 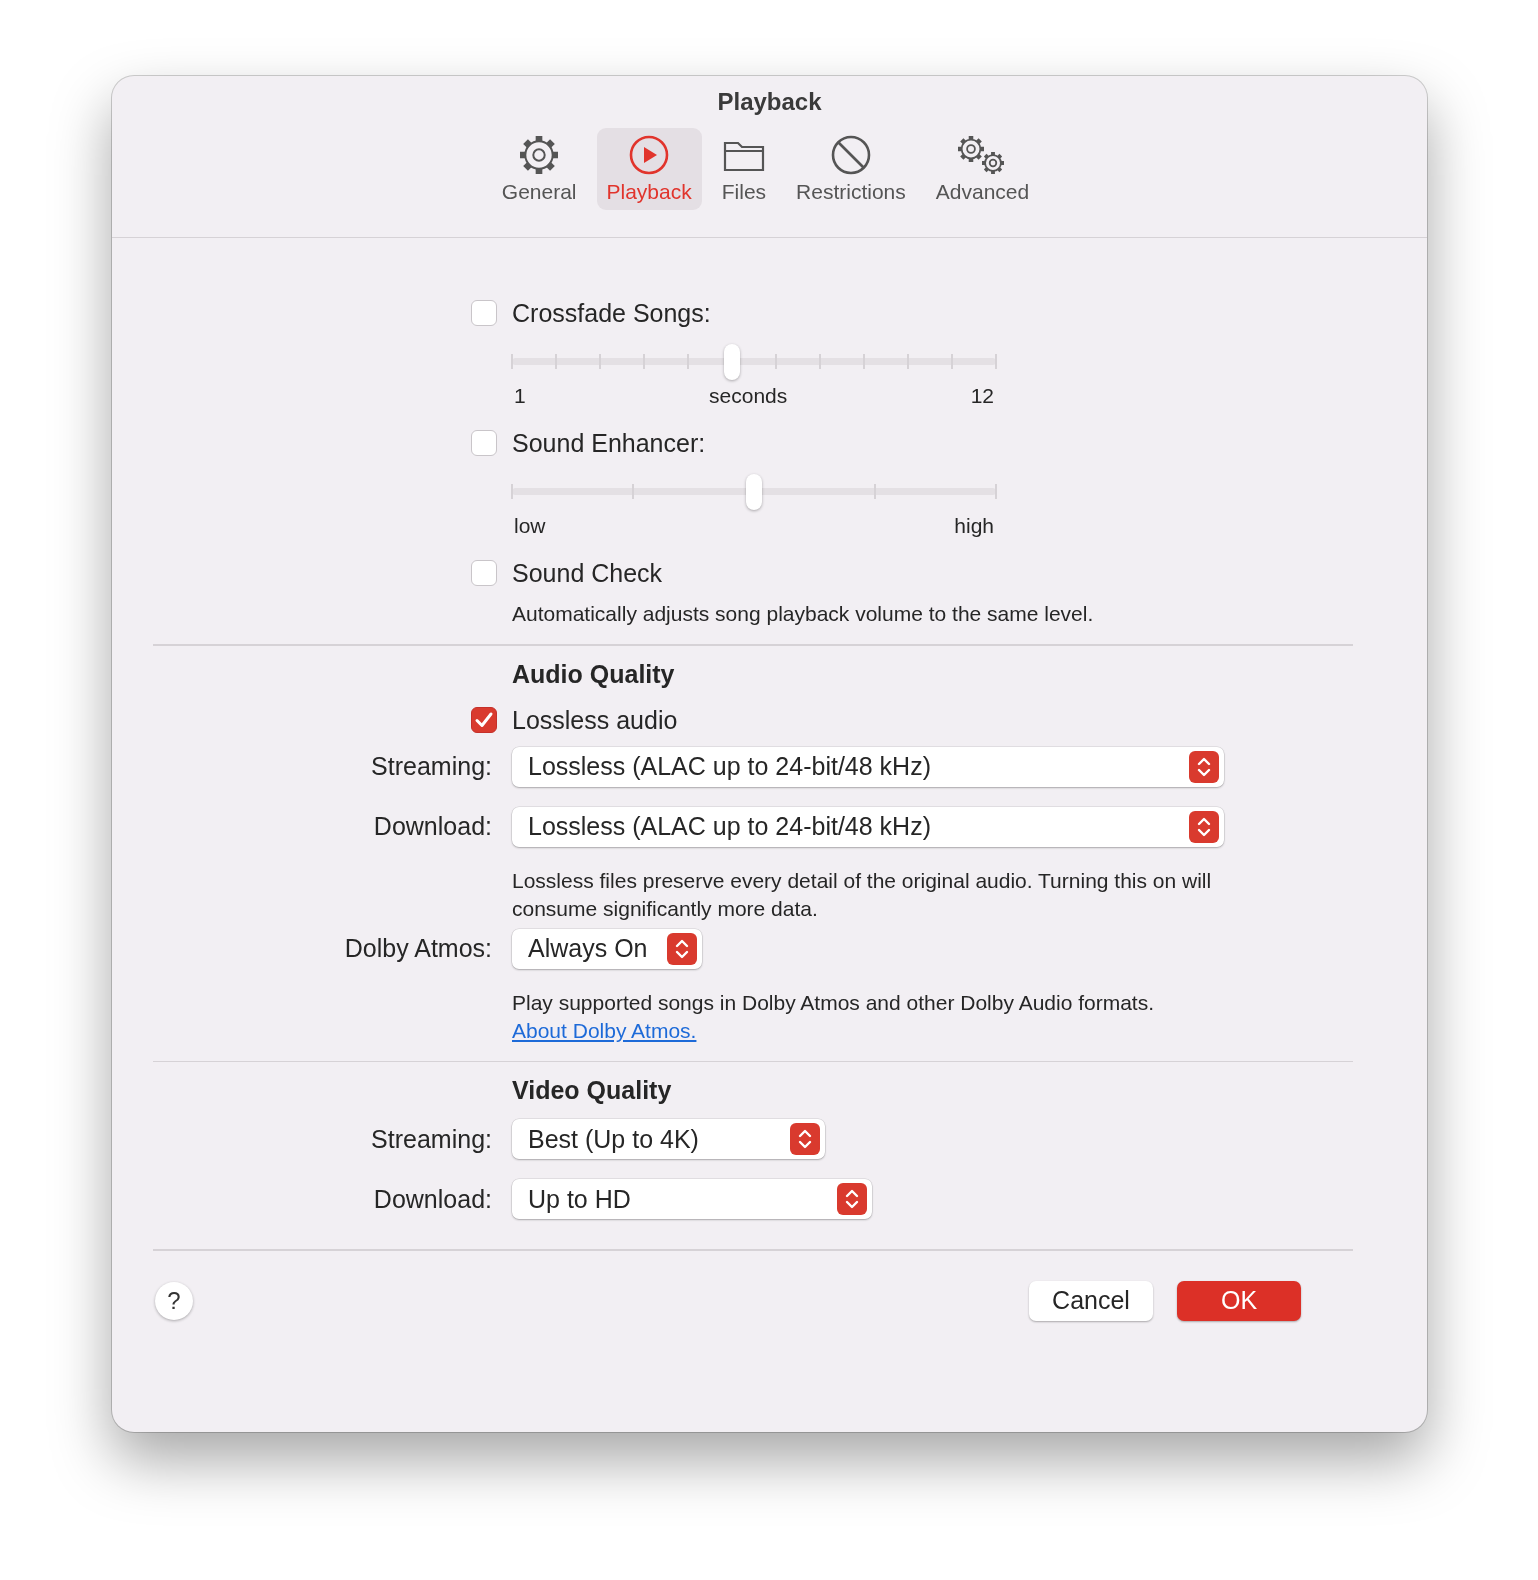 What do you see at coordinates (418, 948) in the screenshot?
I see `field-label: Dolby Atmos:` at bounding box center [418, 948].